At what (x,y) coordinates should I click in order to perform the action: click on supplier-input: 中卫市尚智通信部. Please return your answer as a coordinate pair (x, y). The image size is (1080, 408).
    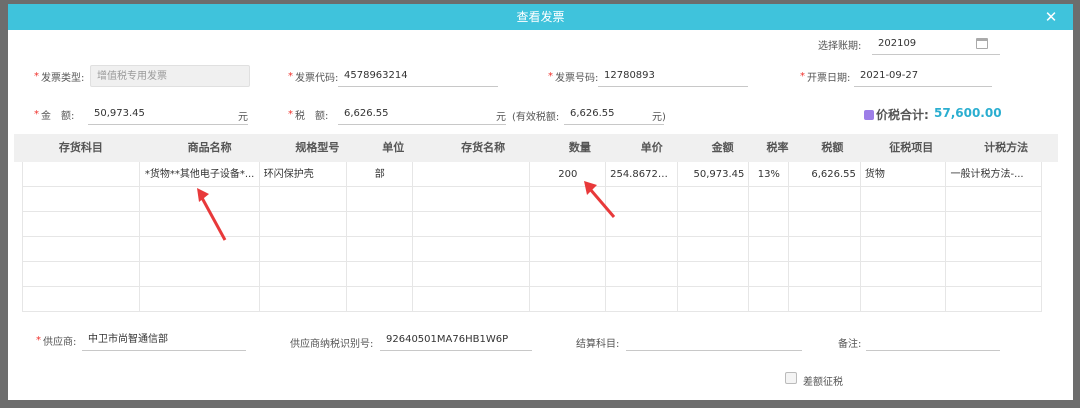
    Looking at the image, I should click on (164, 340).